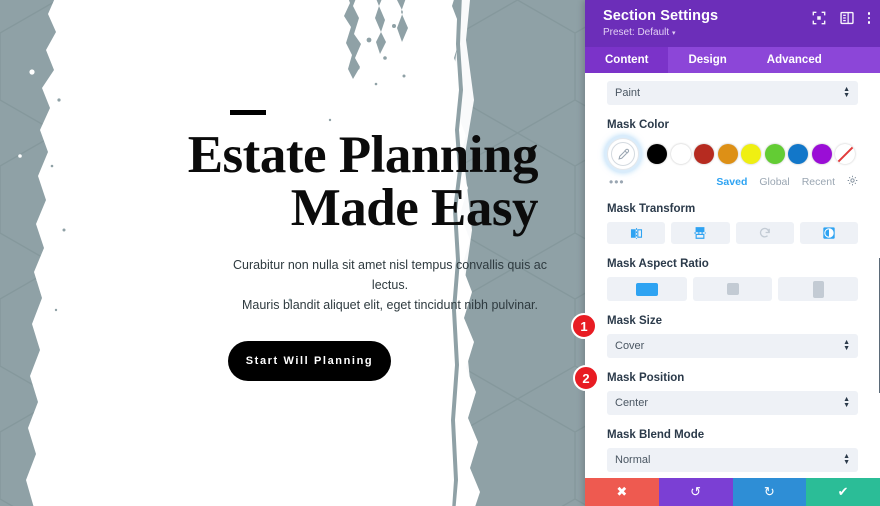  I want to click on aspect-portrait-button, so click(818, 289).